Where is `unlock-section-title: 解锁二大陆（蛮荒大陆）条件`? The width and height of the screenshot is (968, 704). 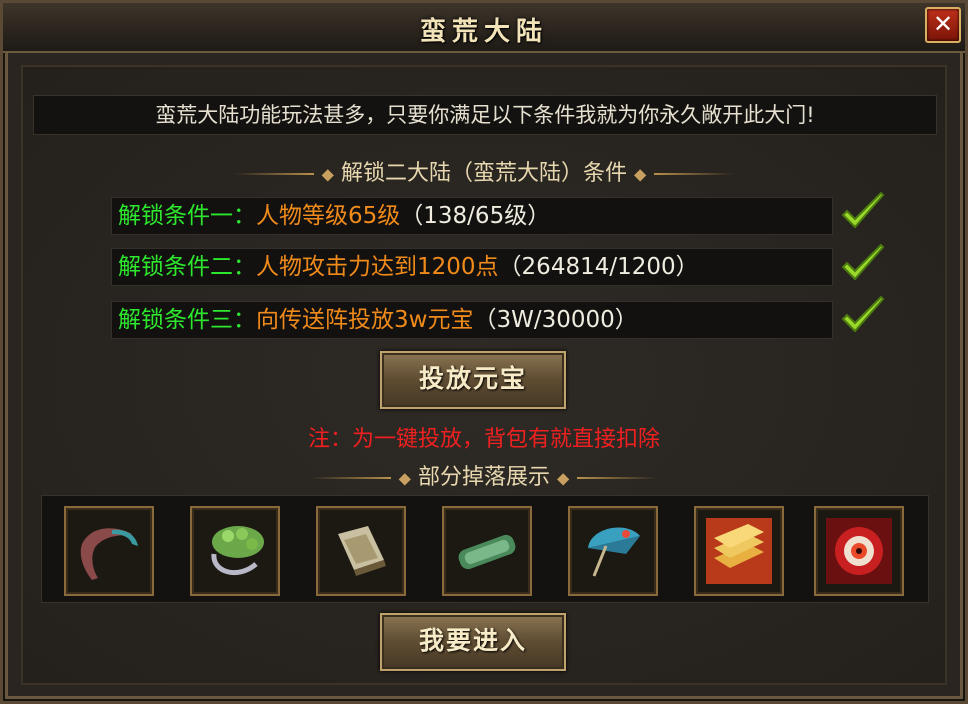 unlock-section-title: 解锁二大陆（蛮荒大陆）条件 is located at coordinates (483, 173).